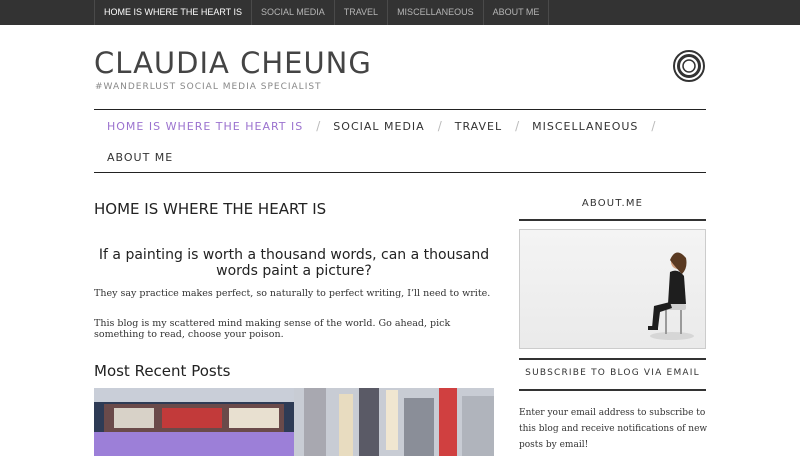  I want to click on subscribe-widget-title: SUBSCRIBE TO BLOG VIA EMAIL, so click(612, 373).